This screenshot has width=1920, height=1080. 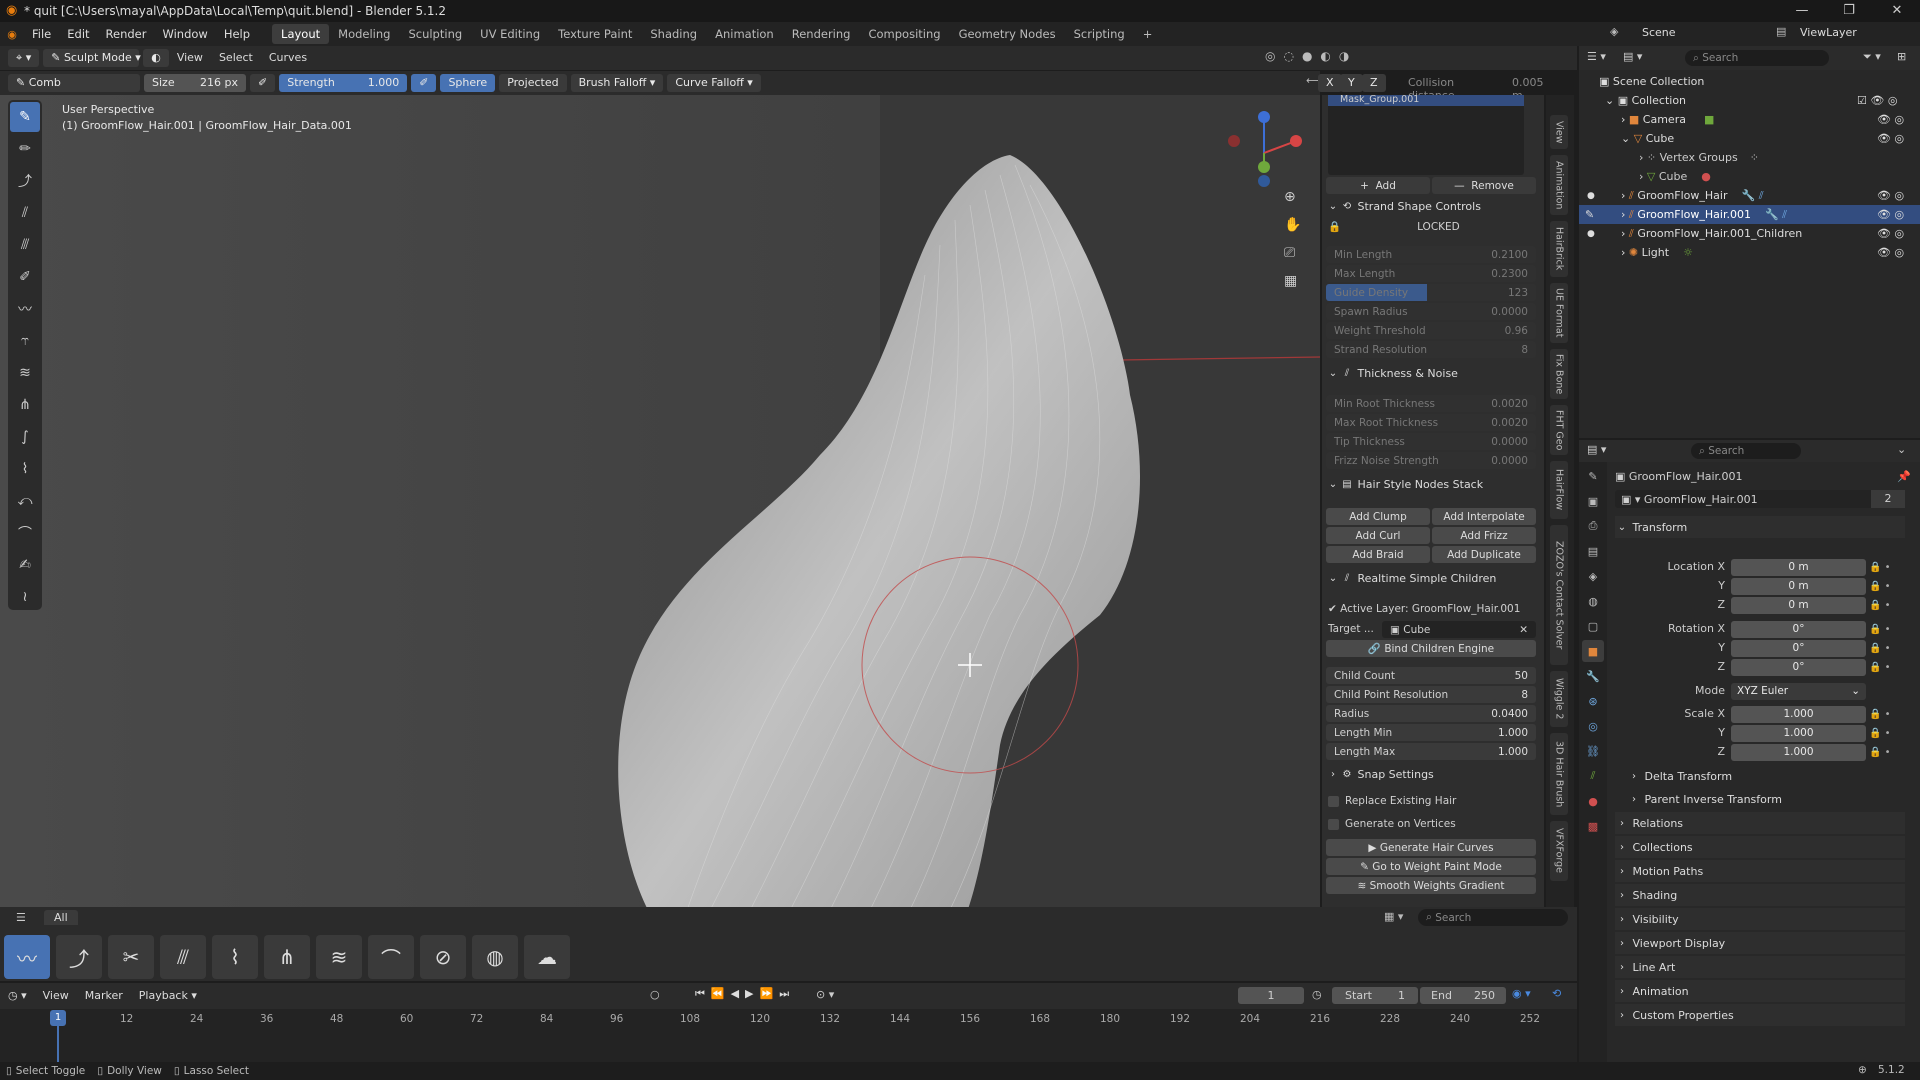 What do you see at coordinates (1593, 676) in the screenshot?
I see `modifier-tab-icon: 🔧` at bounding box center [1593, 676].